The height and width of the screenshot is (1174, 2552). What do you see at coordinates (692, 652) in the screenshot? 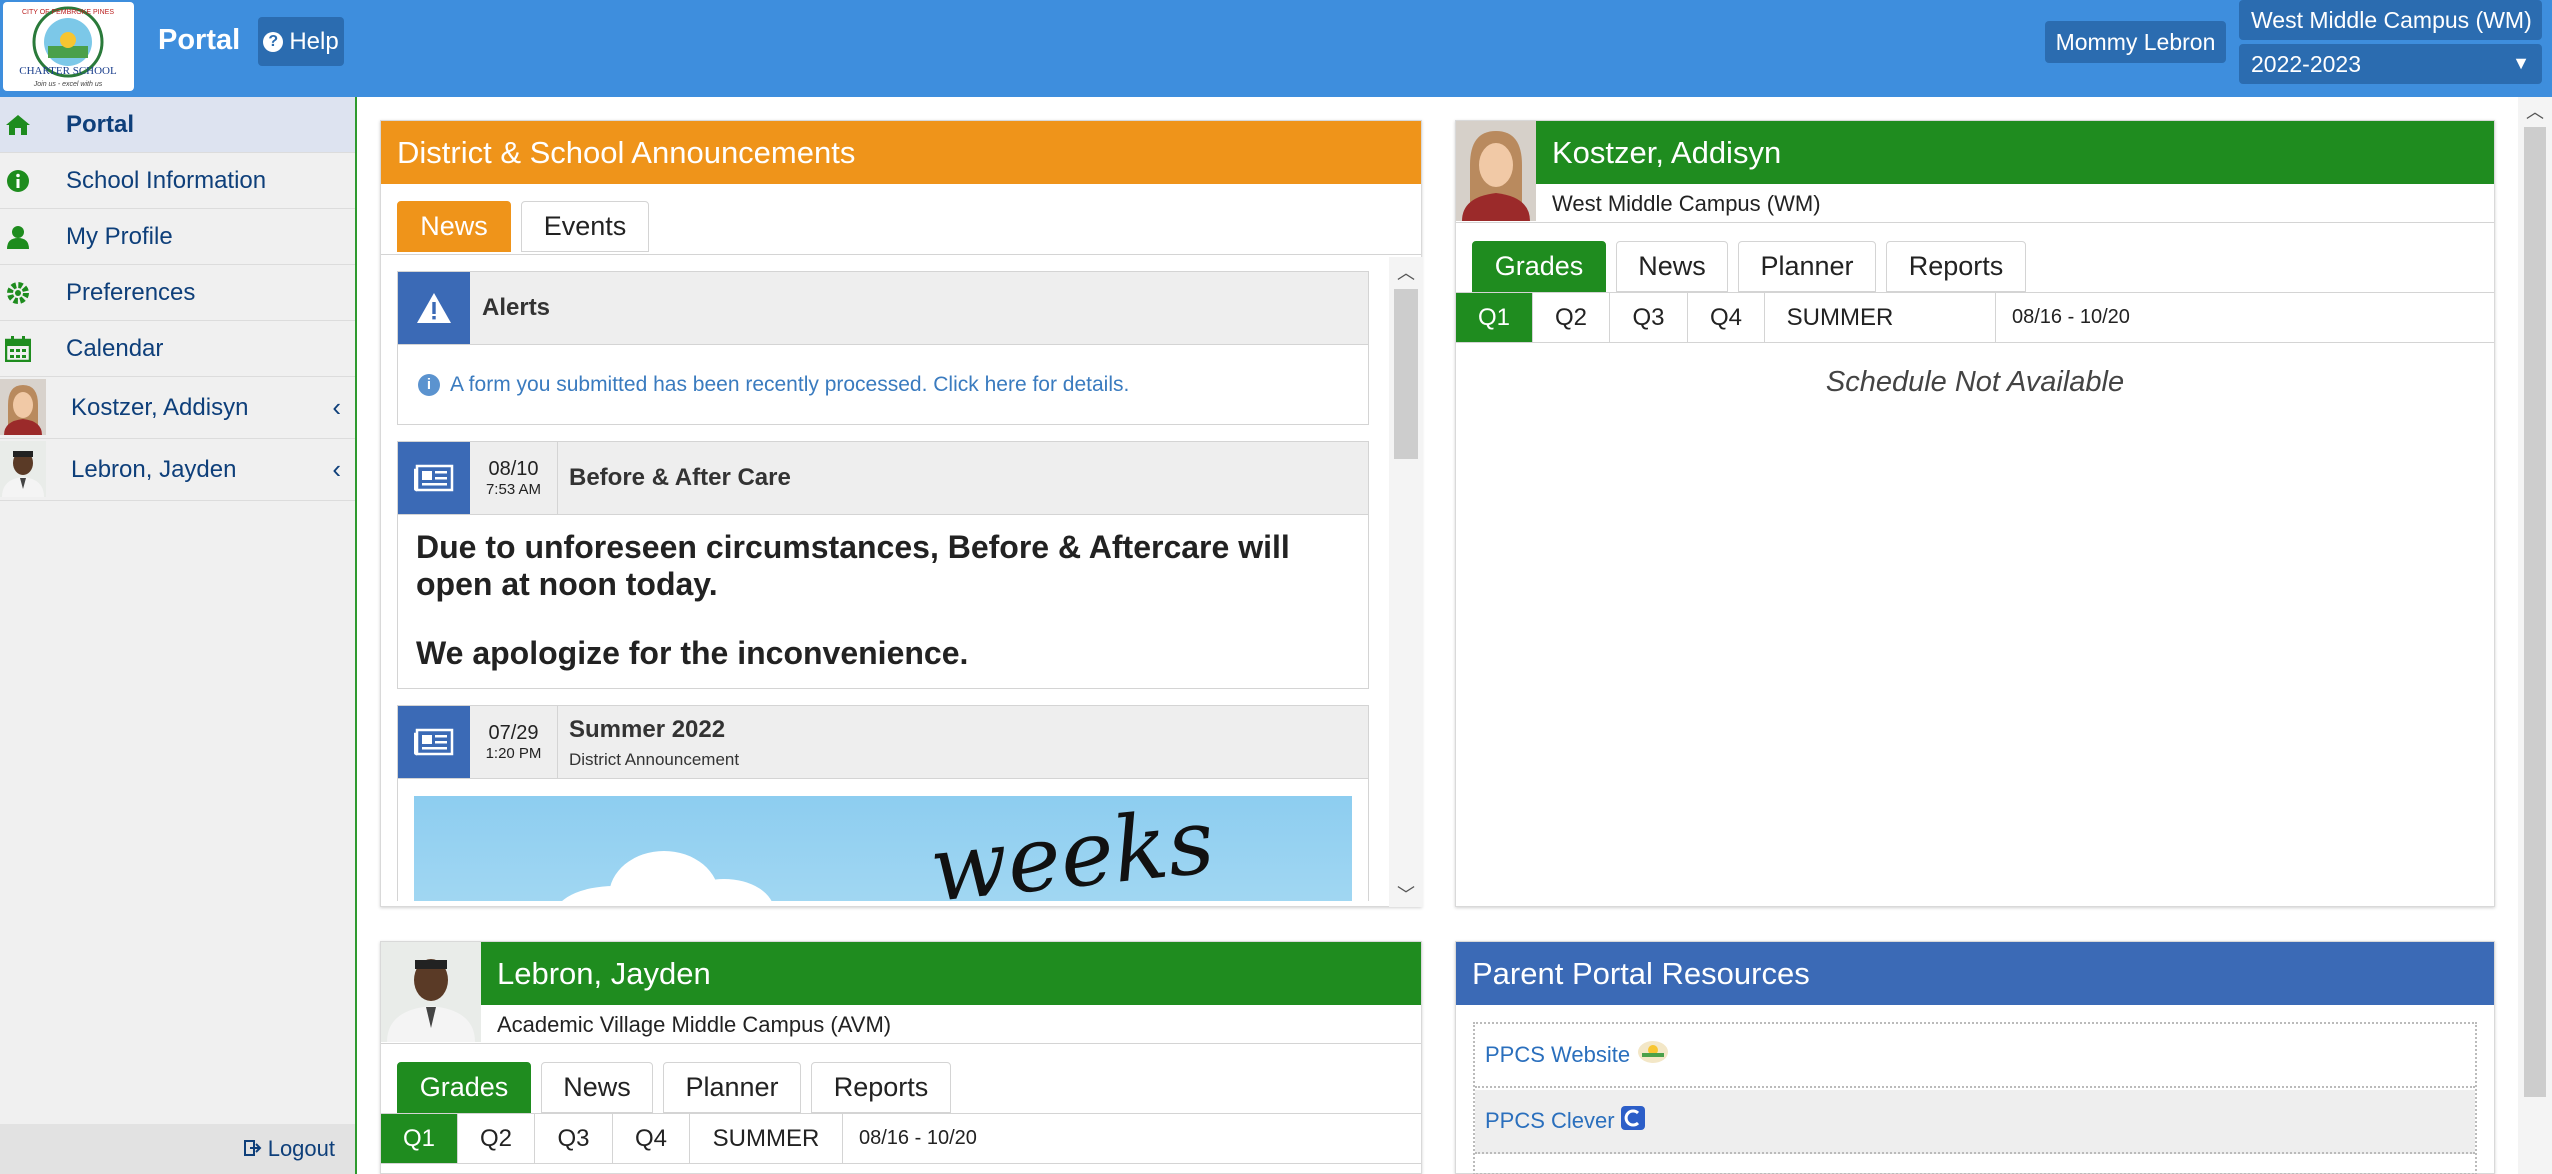
I see `announcement-body-line-2: We apologize for the inconvenience.` at bounding box center [692, 652].